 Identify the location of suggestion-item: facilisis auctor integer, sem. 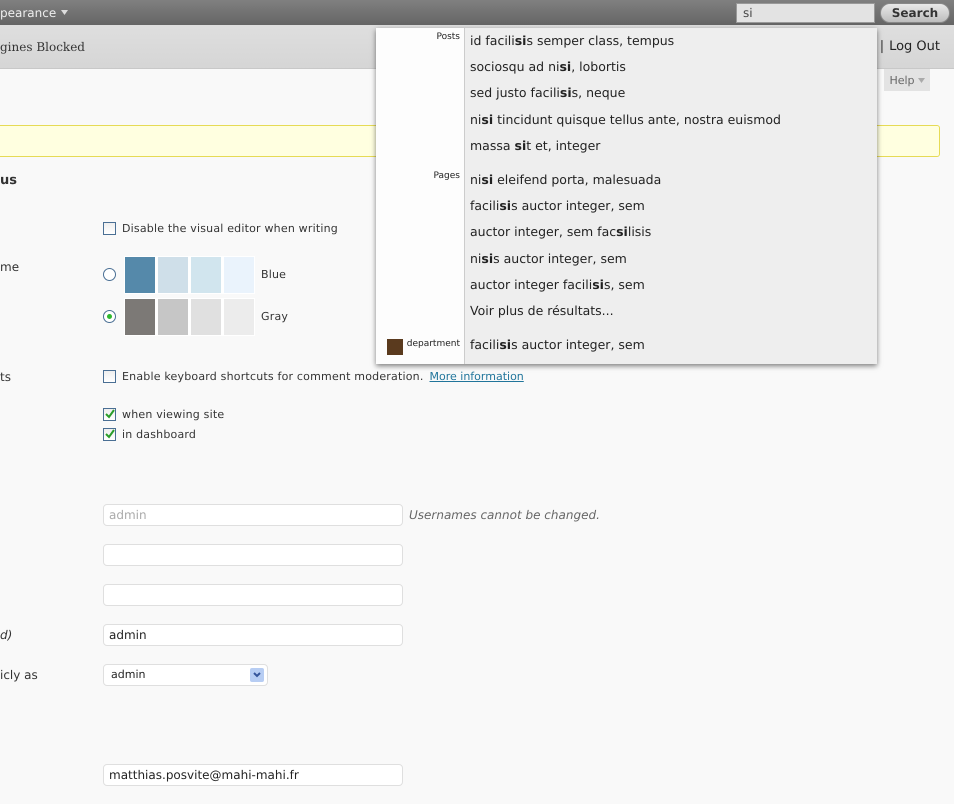
(673, 206).